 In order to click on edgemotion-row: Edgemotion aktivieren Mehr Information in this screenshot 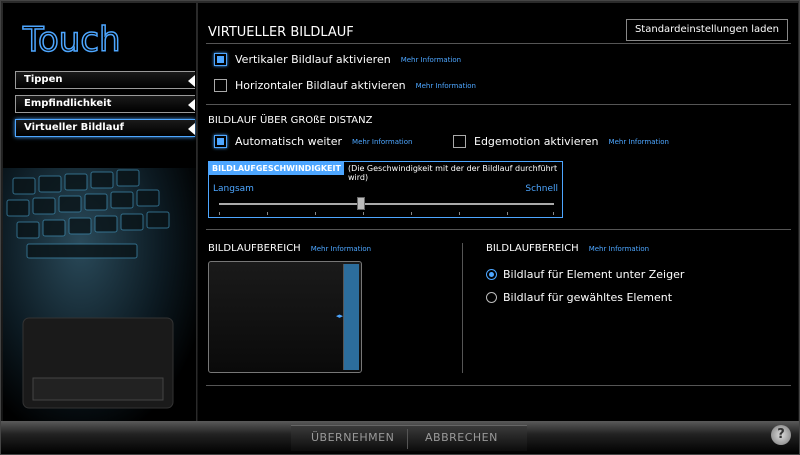, I will do `click(561, 141)`.